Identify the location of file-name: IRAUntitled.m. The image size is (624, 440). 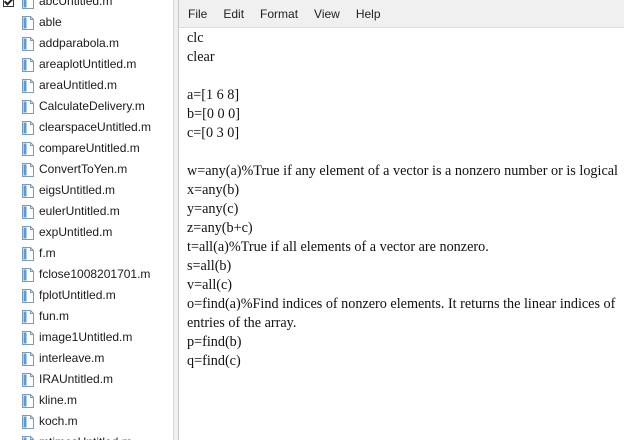
(76, 379).